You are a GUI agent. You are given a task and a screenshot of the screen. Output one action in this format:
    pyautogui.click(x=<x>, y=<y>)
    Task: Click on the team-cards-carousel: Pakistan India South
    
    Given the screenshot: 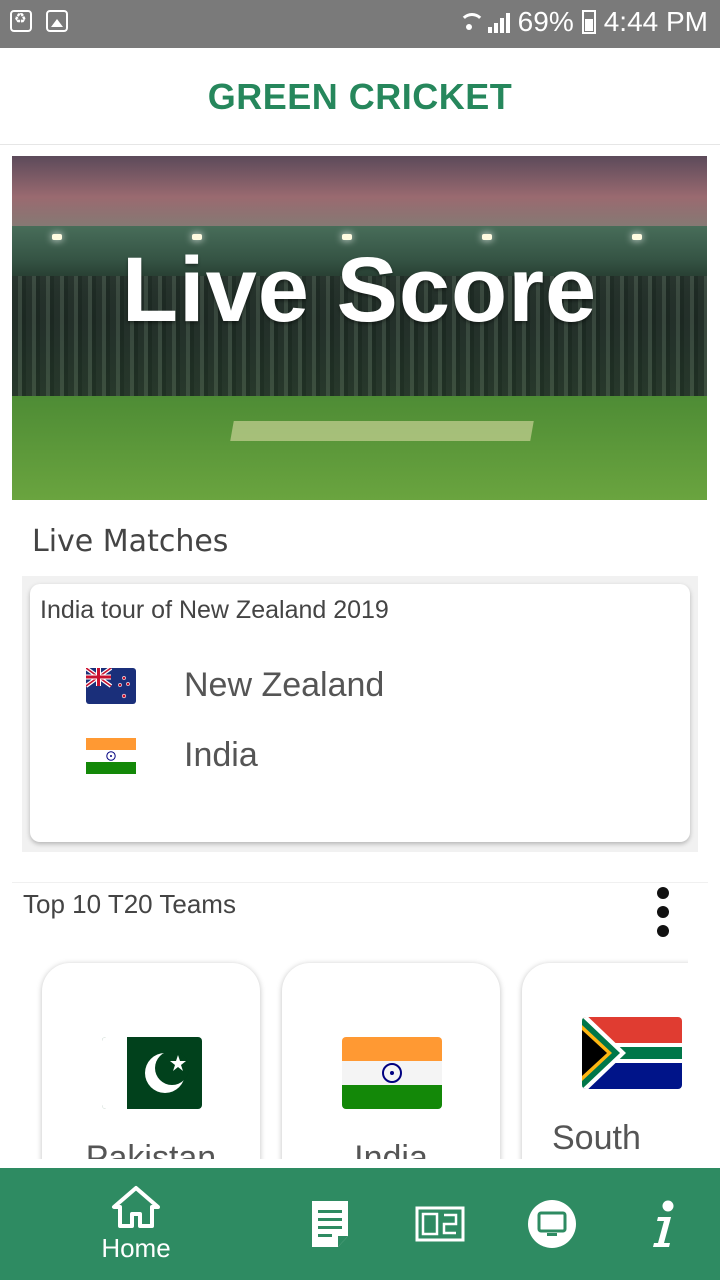 What is the action you would take?
    pyautogui.click(x=350, y=1057)
    